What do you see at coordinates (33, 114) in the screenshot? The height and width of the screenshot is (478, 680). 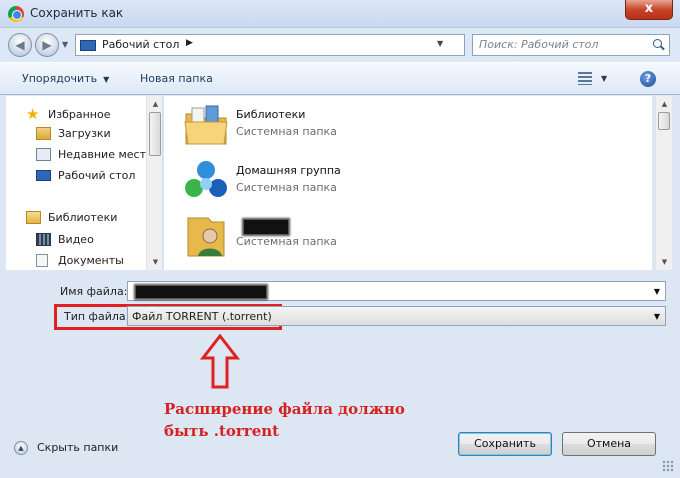 I see `star-icon: ★` at bounding box center [33, 114].